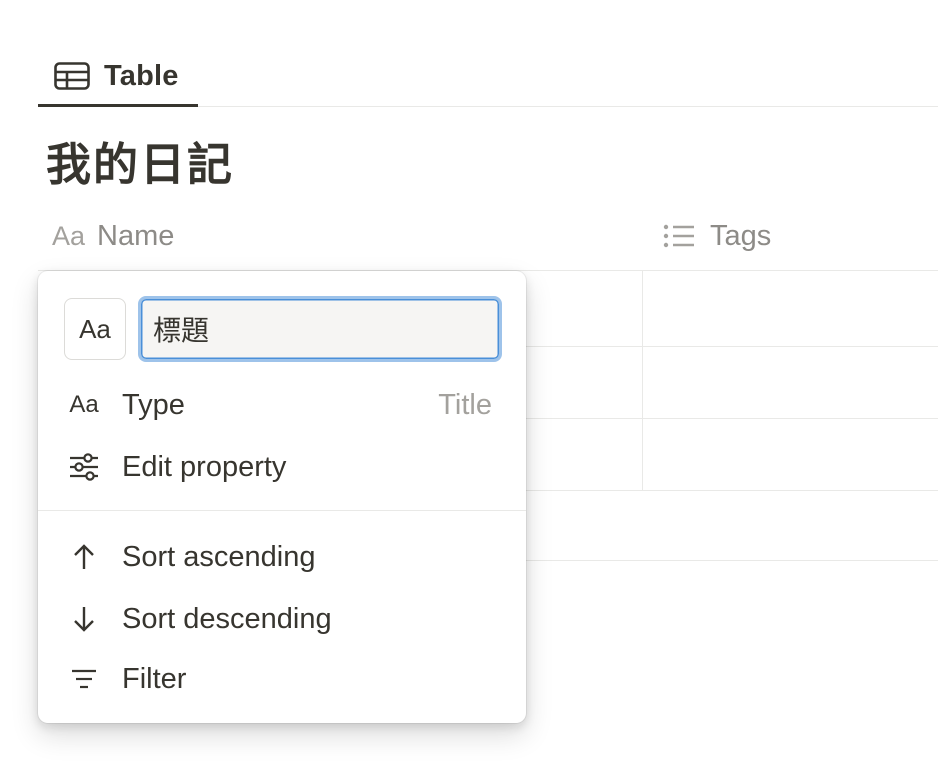 Image resolution: width=938 pixels, height=778 pixels. What do you see at coordinates (140, 160) in the screenshot?
I see `database-title: 我的日記` at bounding box center [140, 160].